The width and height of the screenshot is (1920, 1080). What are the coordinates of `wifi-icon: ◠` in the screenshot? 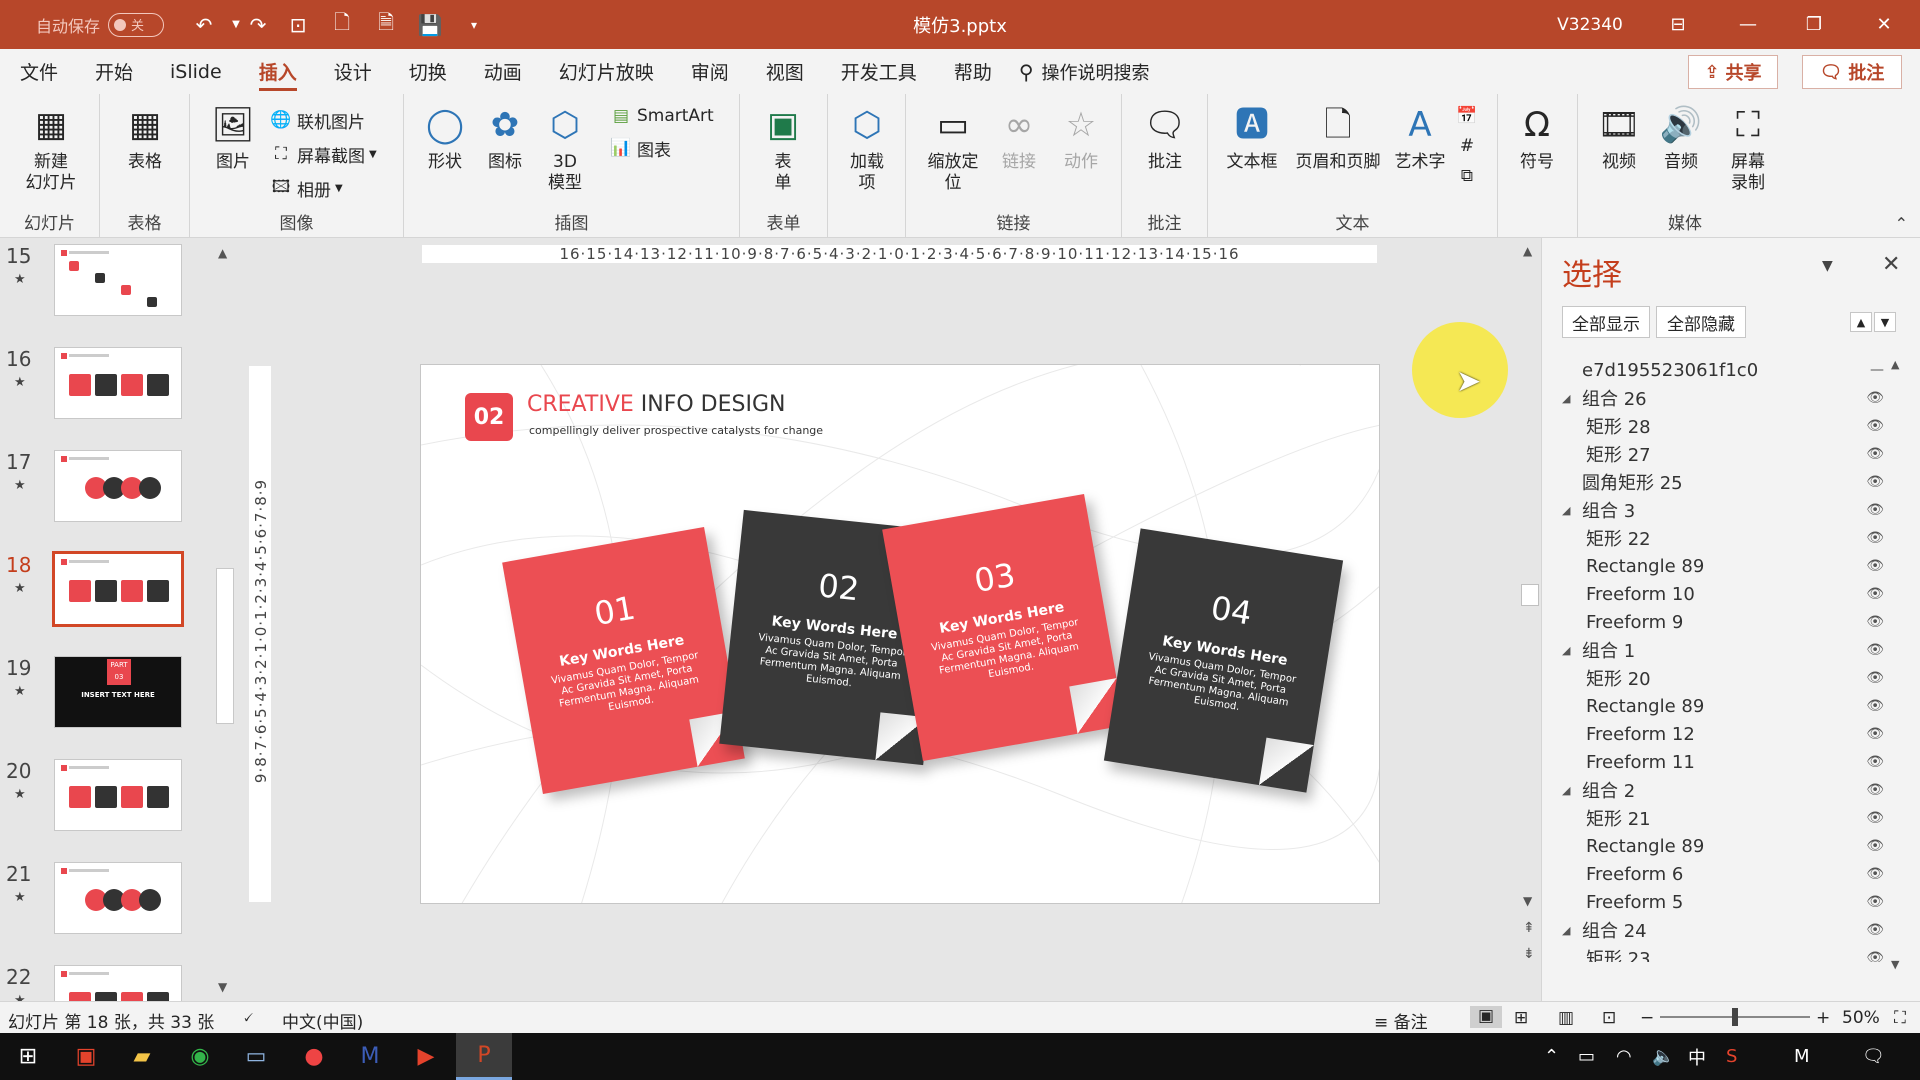 It's located at (1624, 1056).